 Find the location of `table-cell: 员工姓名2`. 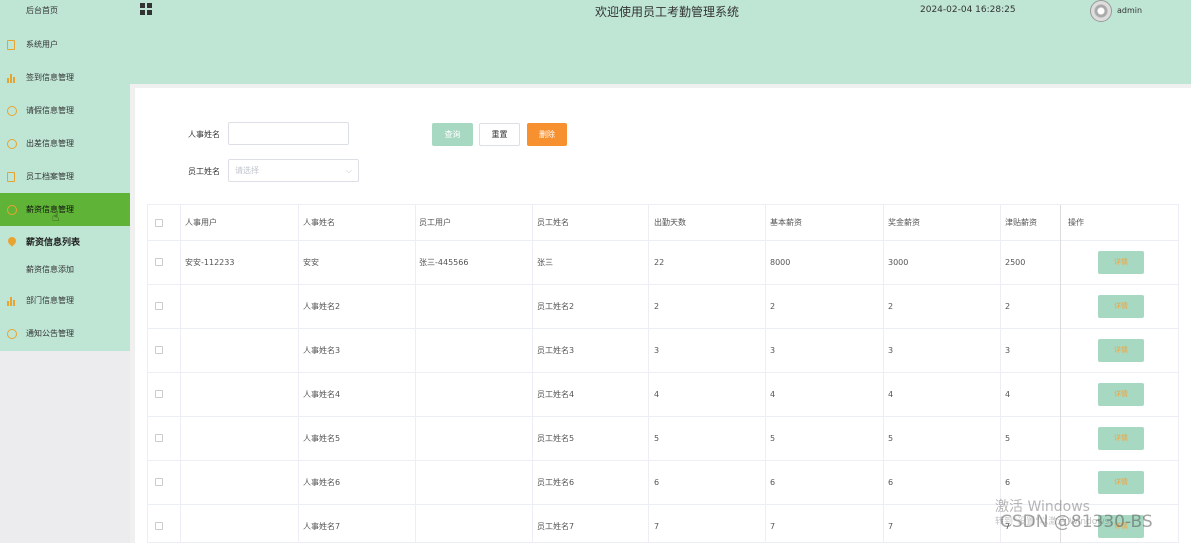

table-cell: 员工姓名2 is located at coordinates (556, 306).